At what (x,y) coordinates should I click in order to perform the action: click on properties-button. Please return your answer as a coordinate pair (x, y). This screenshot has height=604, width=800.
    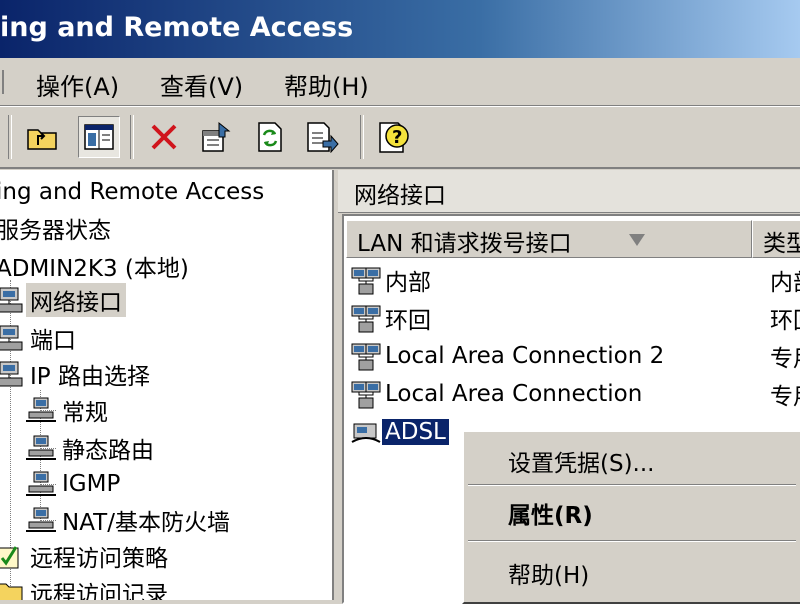
    Looking at the image, I should click on (216, 137).